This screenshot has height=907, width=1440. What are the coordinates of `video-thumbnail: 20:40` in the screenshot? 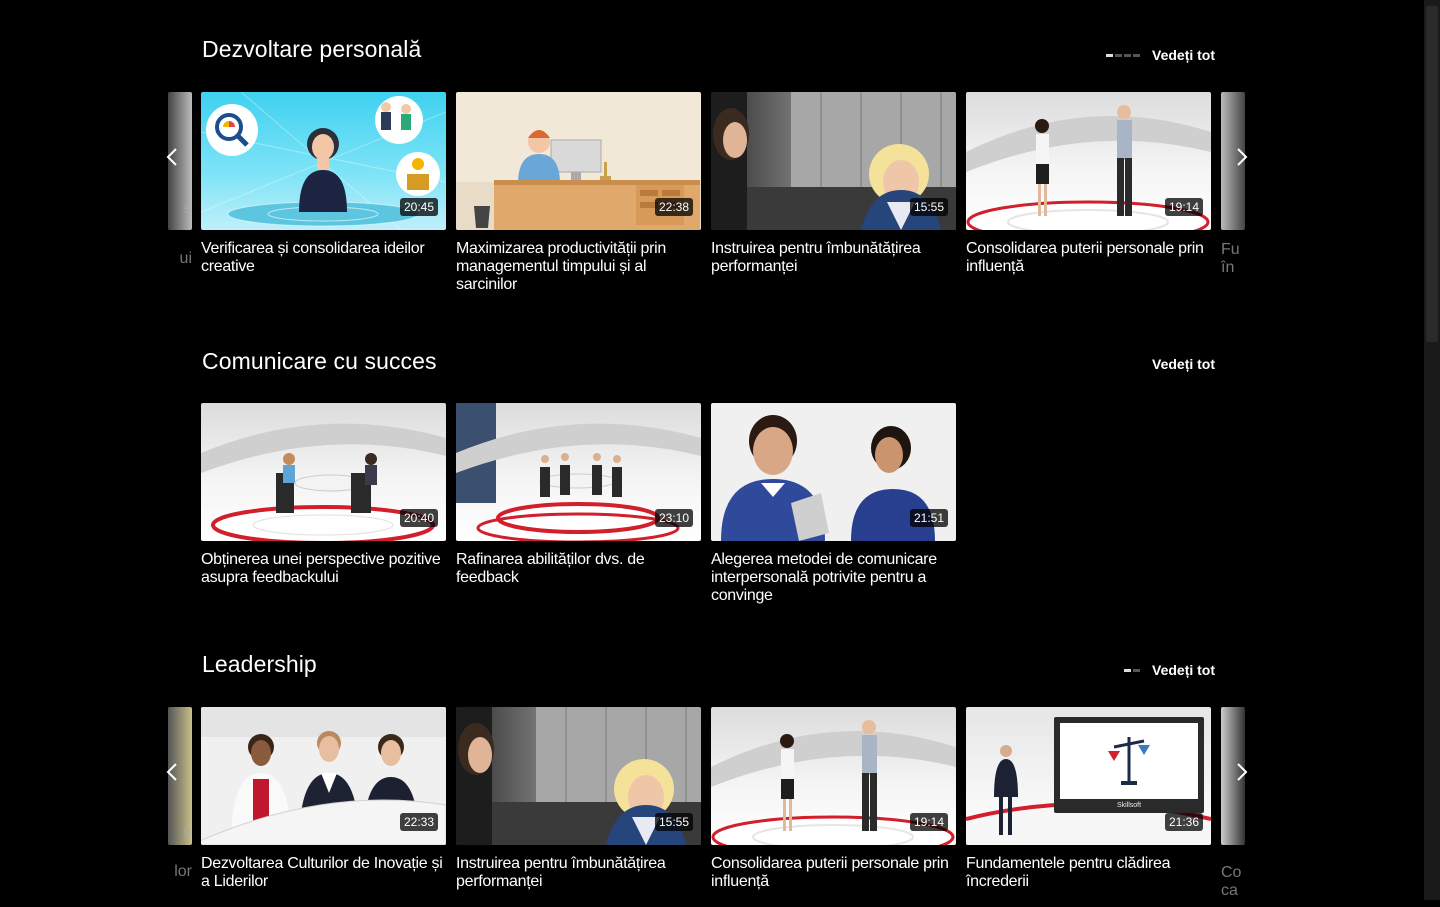 It's located at (323, 472).